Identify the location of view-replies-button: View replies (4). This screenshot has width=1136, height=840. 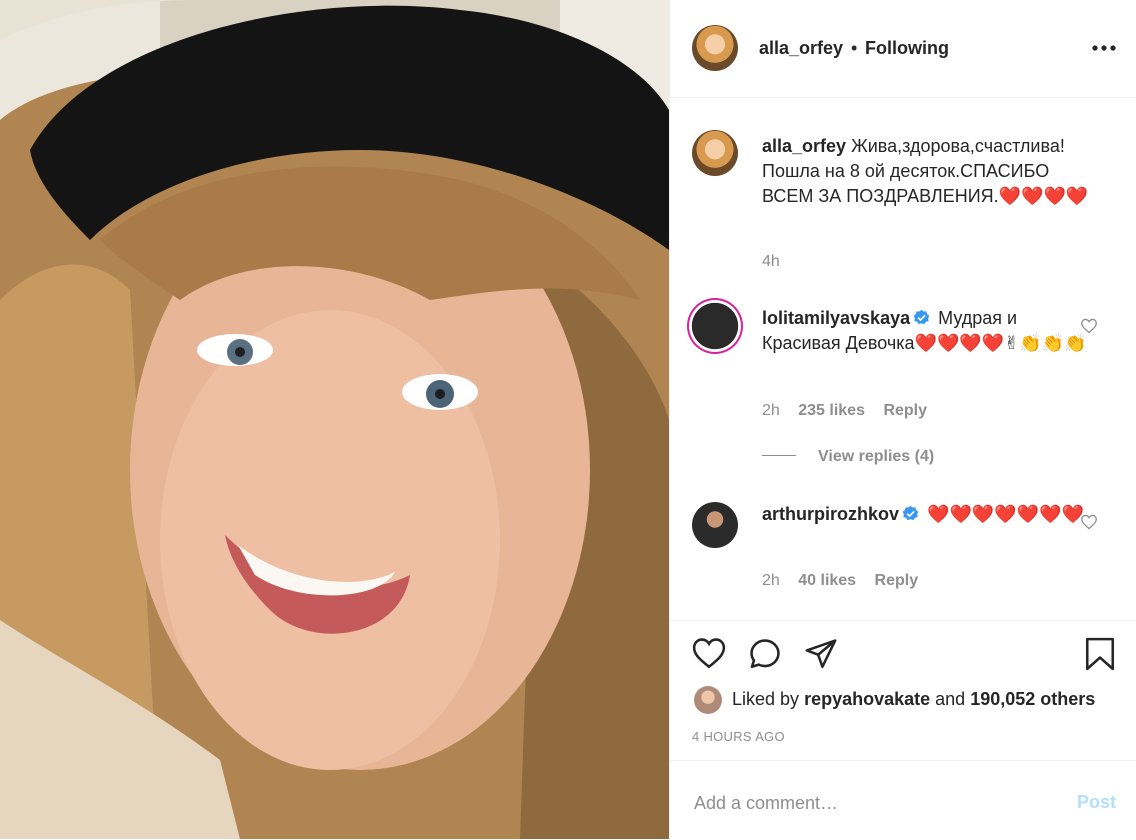
(848, 457).